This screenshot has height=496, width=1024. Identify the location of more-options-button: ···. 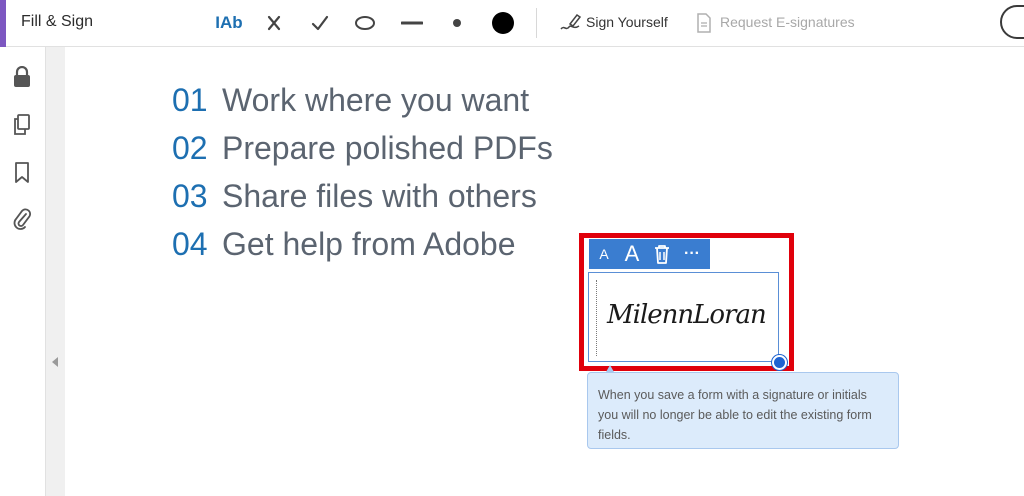
(692, 254).